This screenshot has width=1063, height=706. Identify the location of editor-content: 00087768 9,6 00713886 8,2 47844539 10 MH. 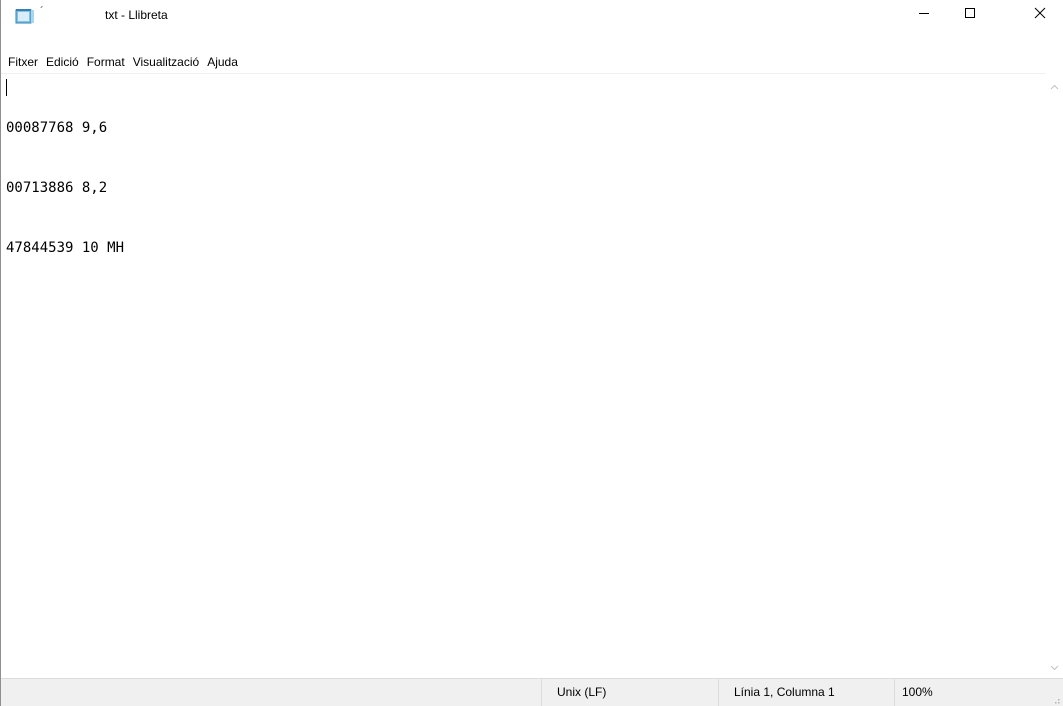
(65, 188).